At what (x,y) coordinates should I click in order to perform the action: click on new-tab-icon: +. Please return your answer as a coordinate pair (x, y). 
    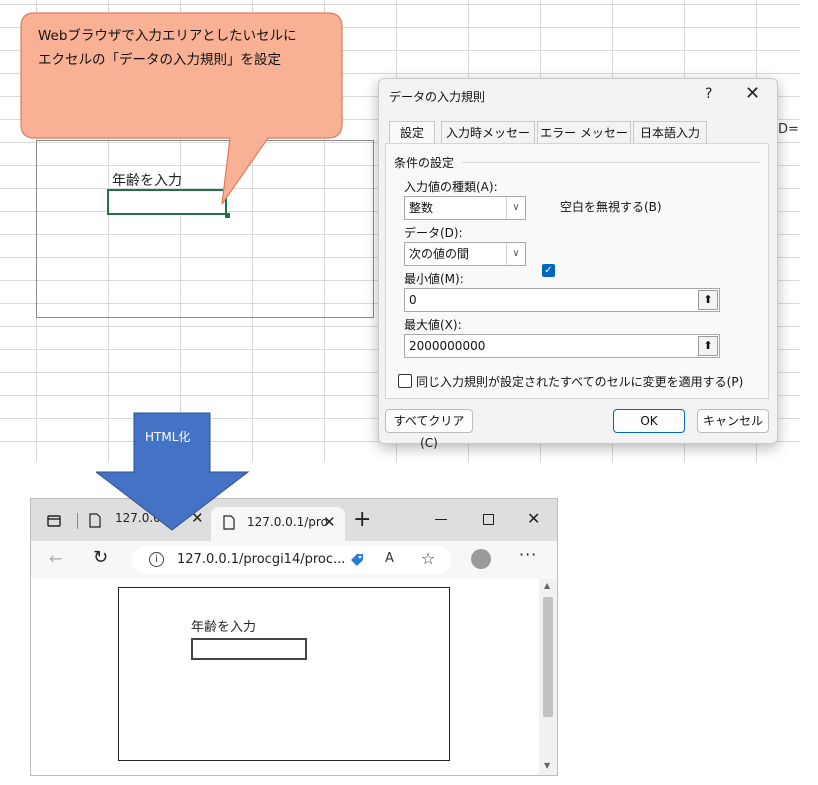
    Looking at the image, I should click on (362, 519).